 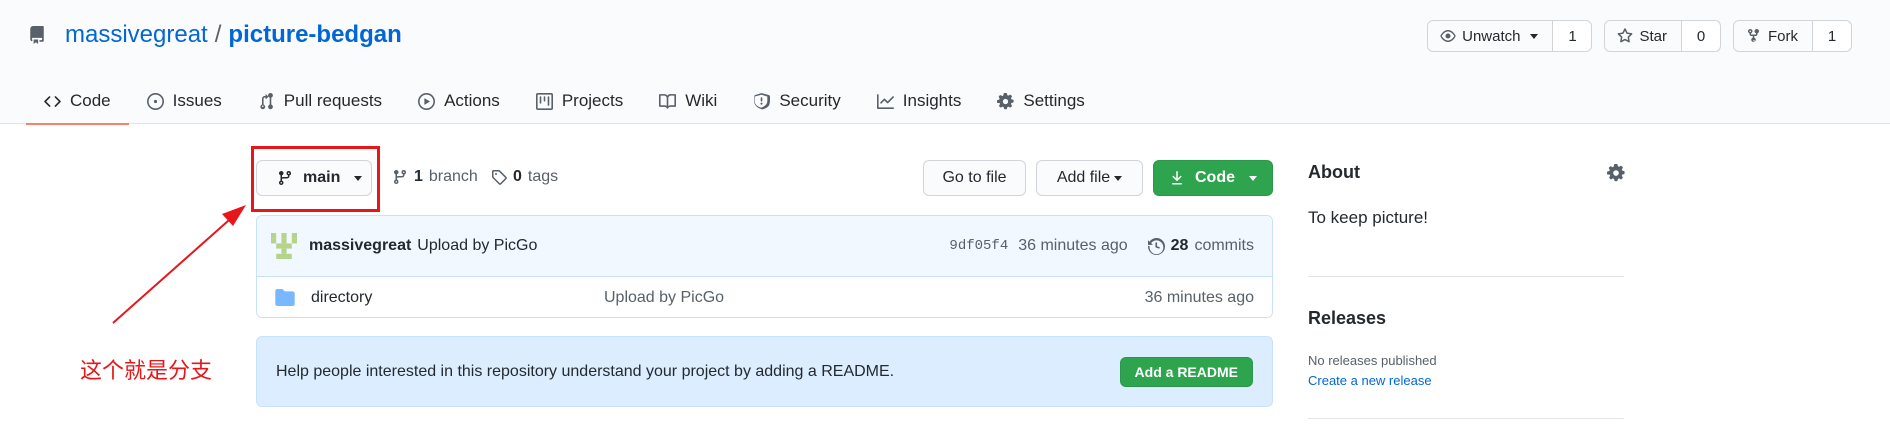 I want to click on tab-security: Security, so click(x=796, y=101).